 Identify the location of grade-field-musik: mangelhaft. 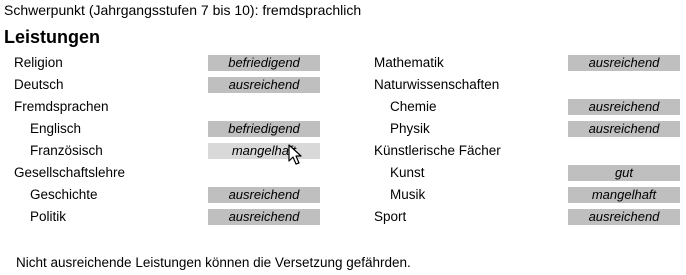
(624, 195).